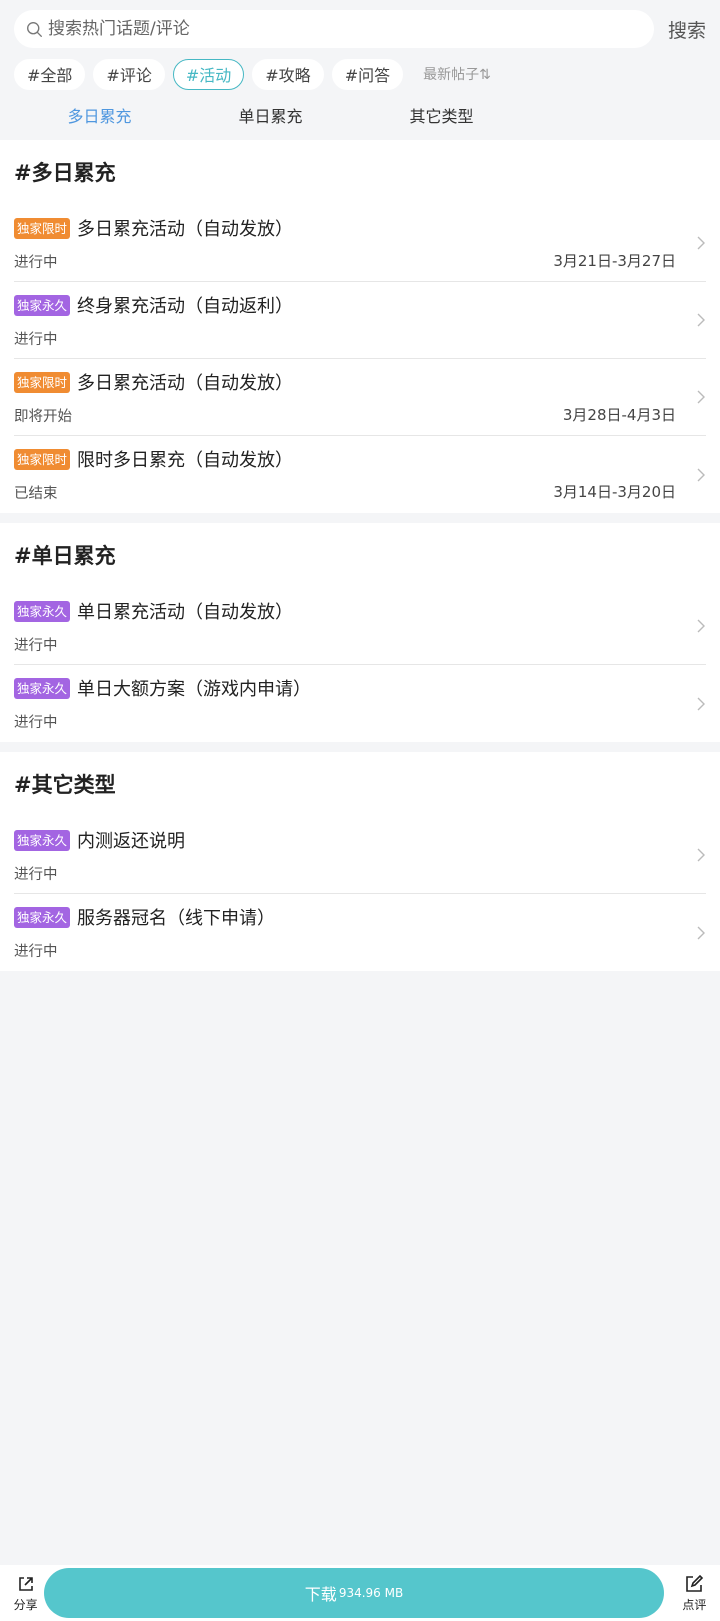 This screenshot has width=720, height=1621. Describe the element at coordinates (270, 115) in the screenshot. I see `tab-single-day: 单日累充` at that location.